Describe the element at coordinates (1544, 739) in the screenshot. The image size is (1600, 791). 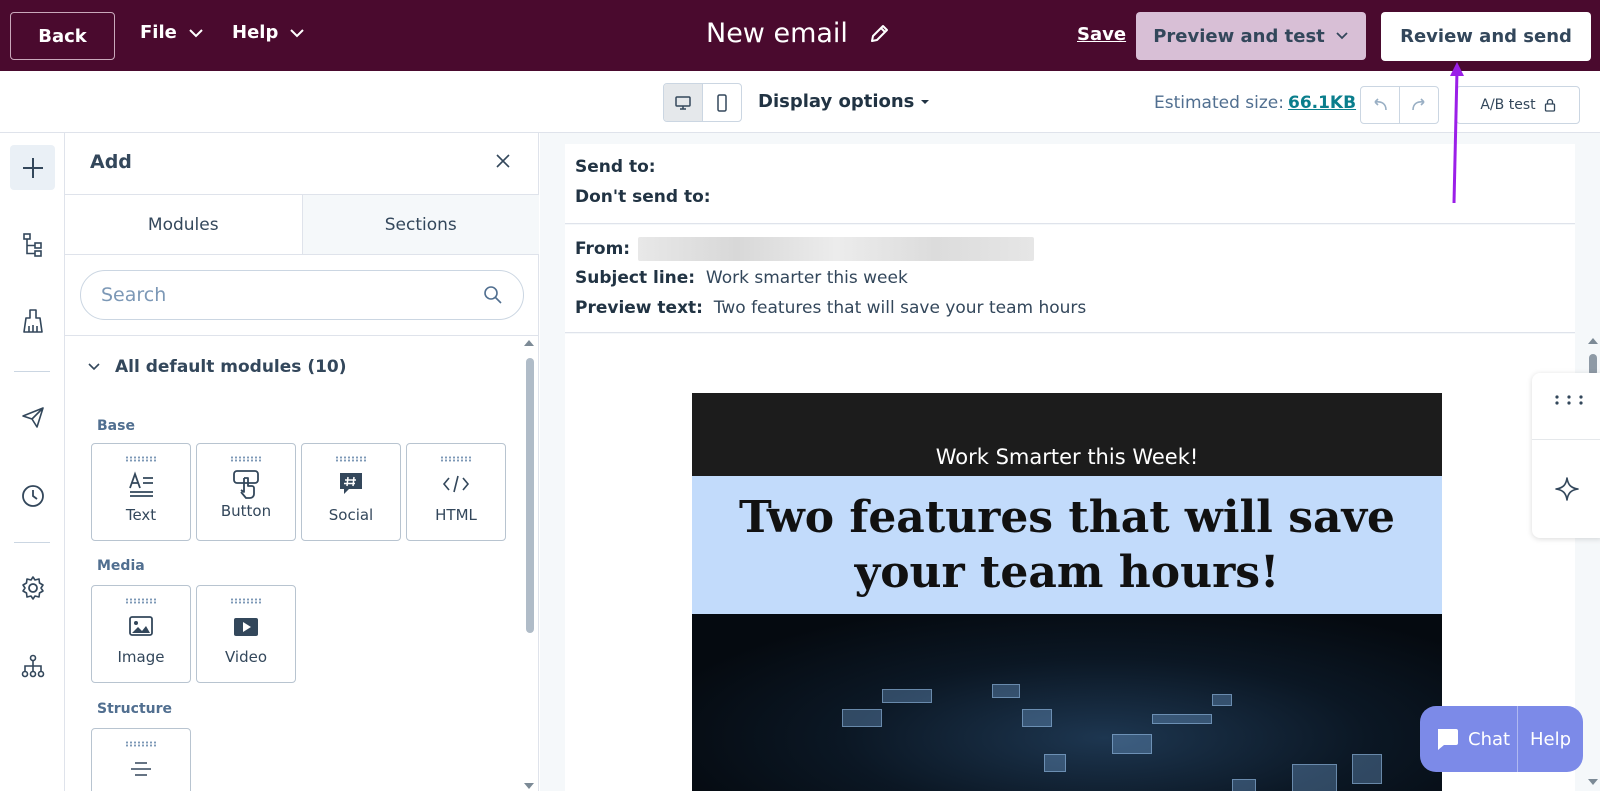
I see `help-button: Help` at that location.